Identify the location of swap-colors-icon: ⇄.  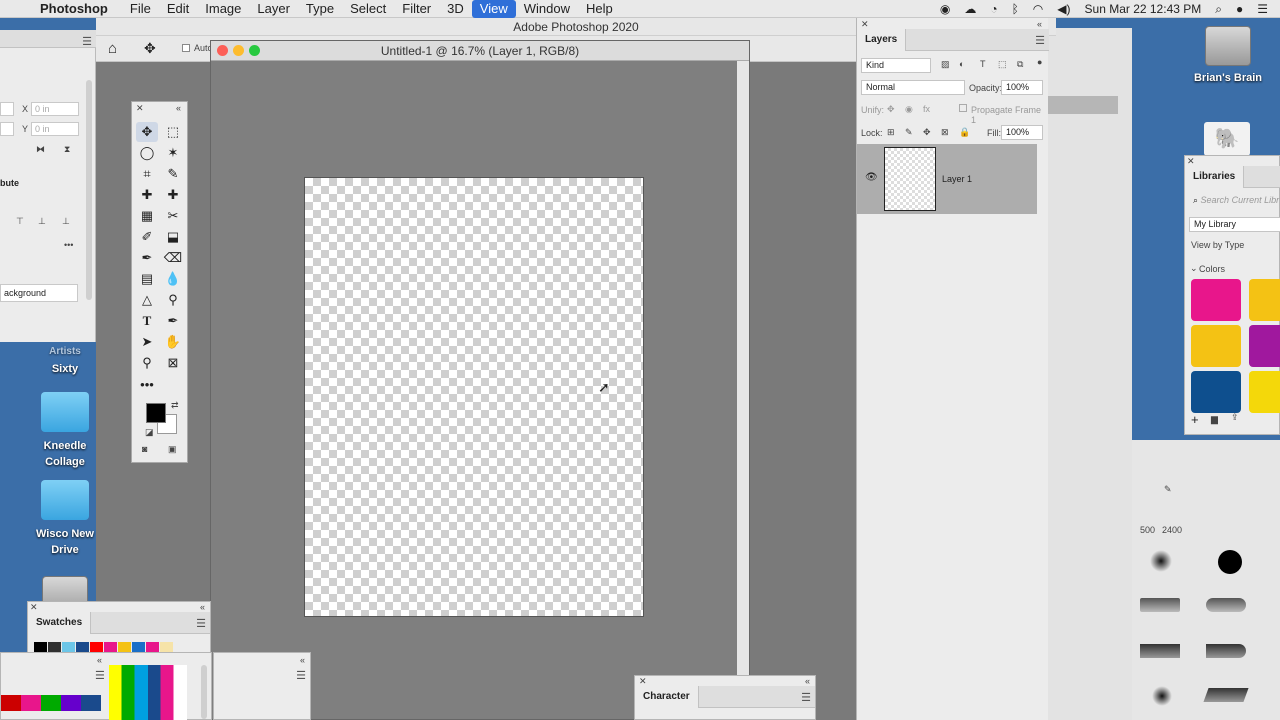
(175, 405).